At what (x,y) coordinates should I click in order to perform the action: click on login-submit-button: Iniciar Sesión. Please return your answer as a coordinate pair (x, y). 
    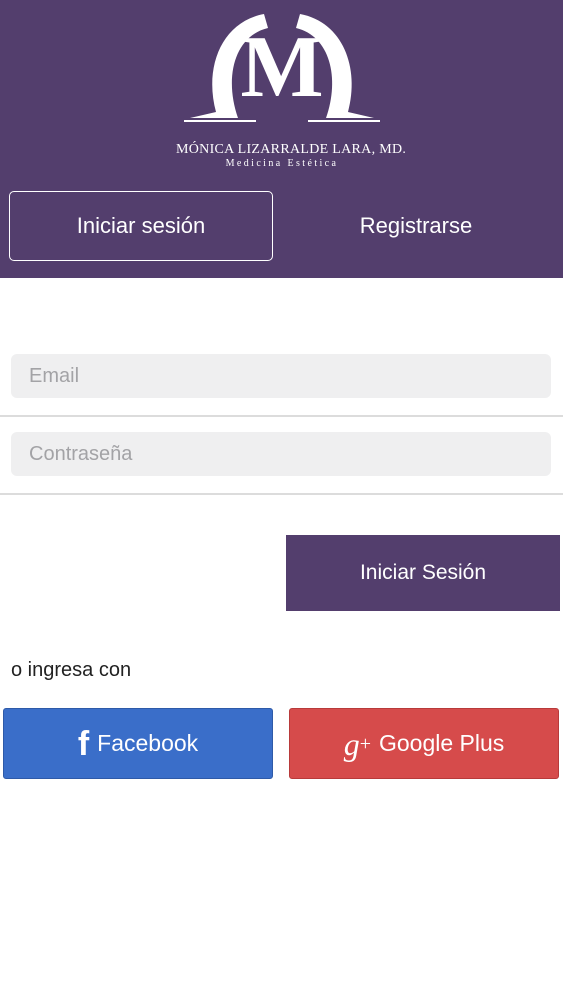
    Looking at the image, I should click on (423, 573).